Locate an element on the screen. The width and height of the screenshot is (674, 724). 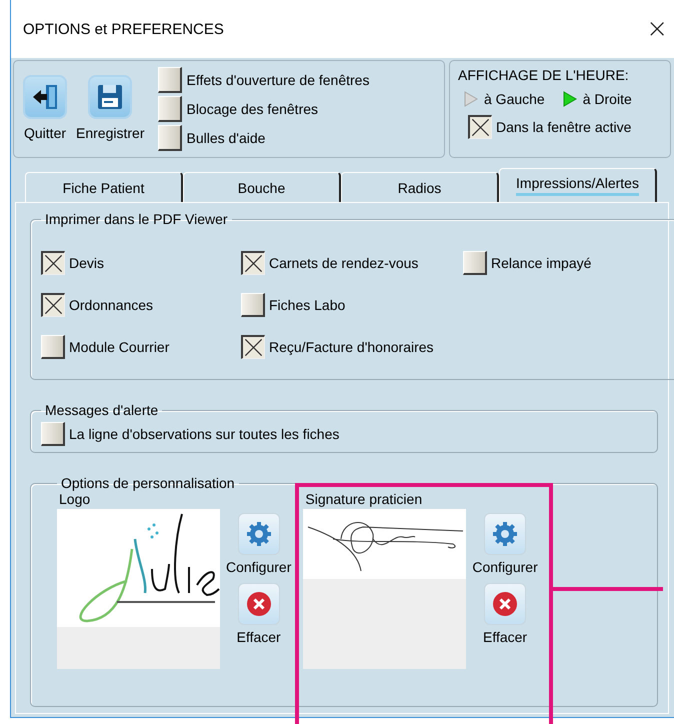
tab: Bouche is located at coordinates (262, 187).